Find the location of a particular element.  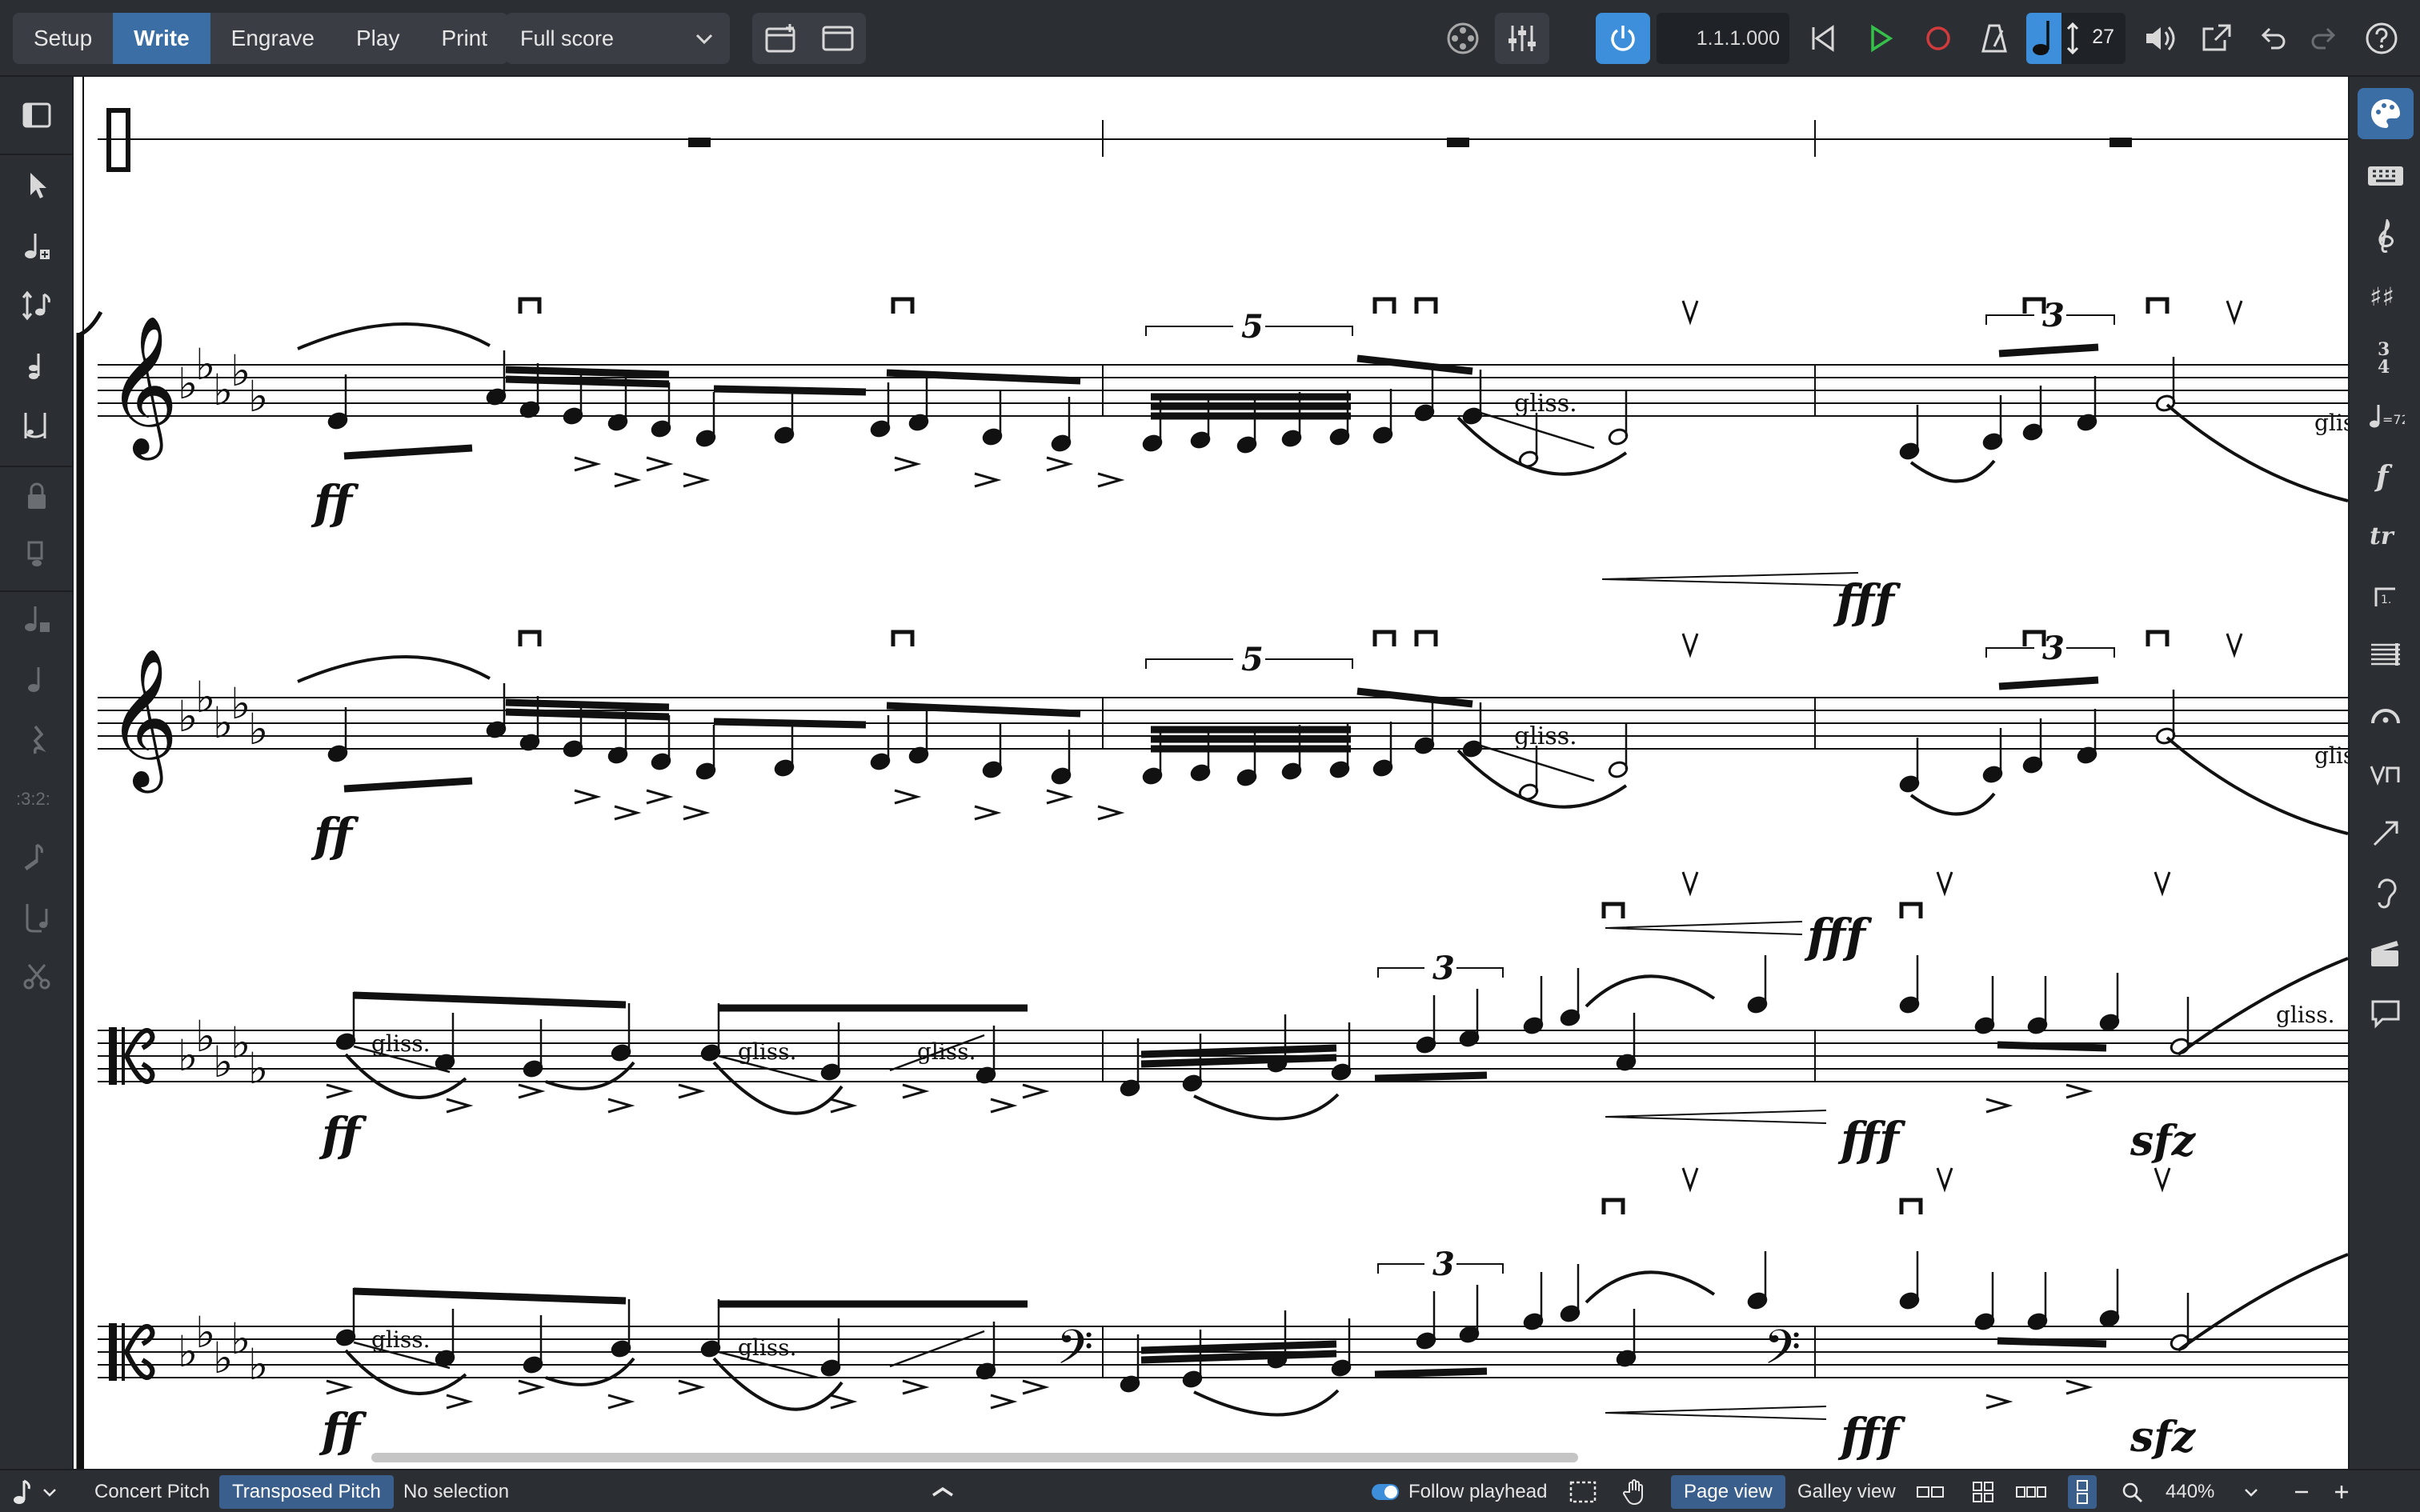

force-duration-button is located at coordinates (37, 553).